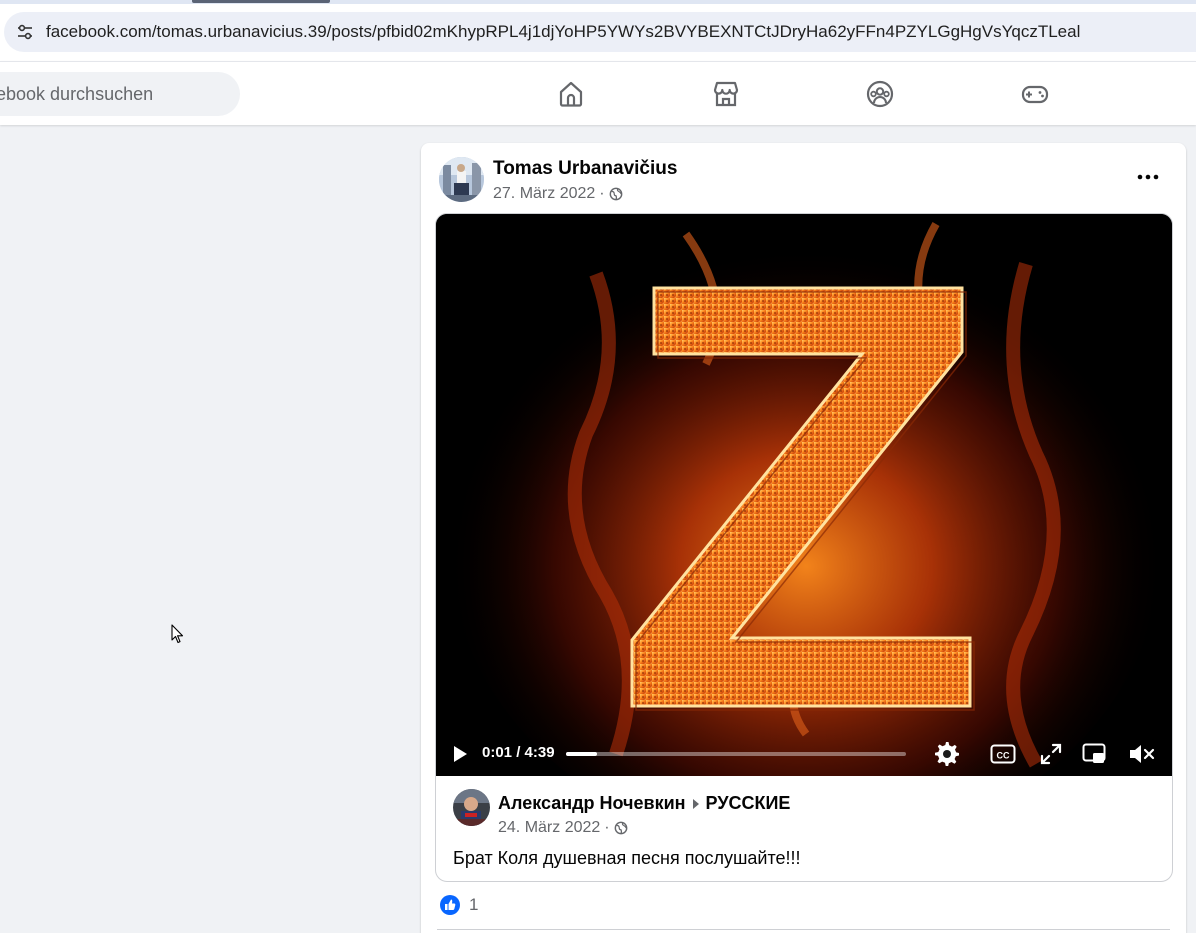  I want to click on more-icon, so click(1148, 177).